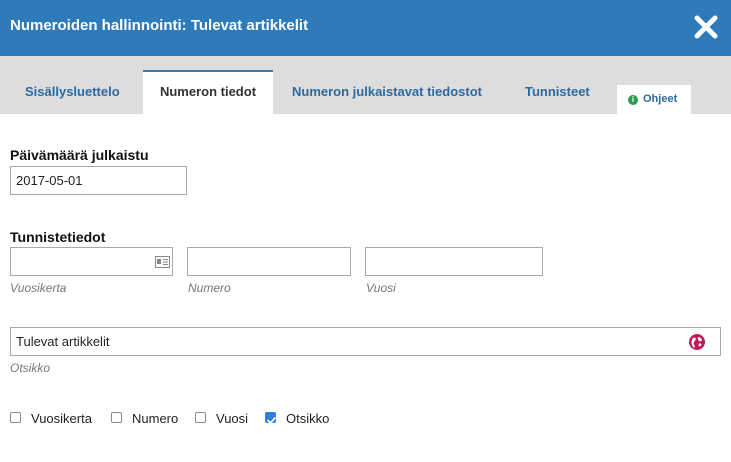  I want to click on year-input, so click(454, 261).